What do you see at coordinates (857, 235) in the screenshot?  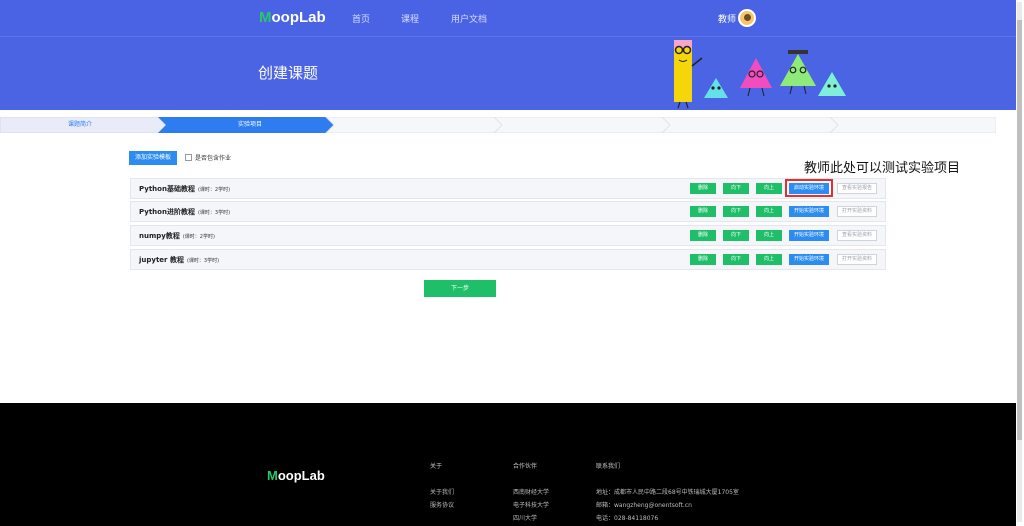 I see `view-materials-button: 查看实验资料` at bounding box center [857, 235].